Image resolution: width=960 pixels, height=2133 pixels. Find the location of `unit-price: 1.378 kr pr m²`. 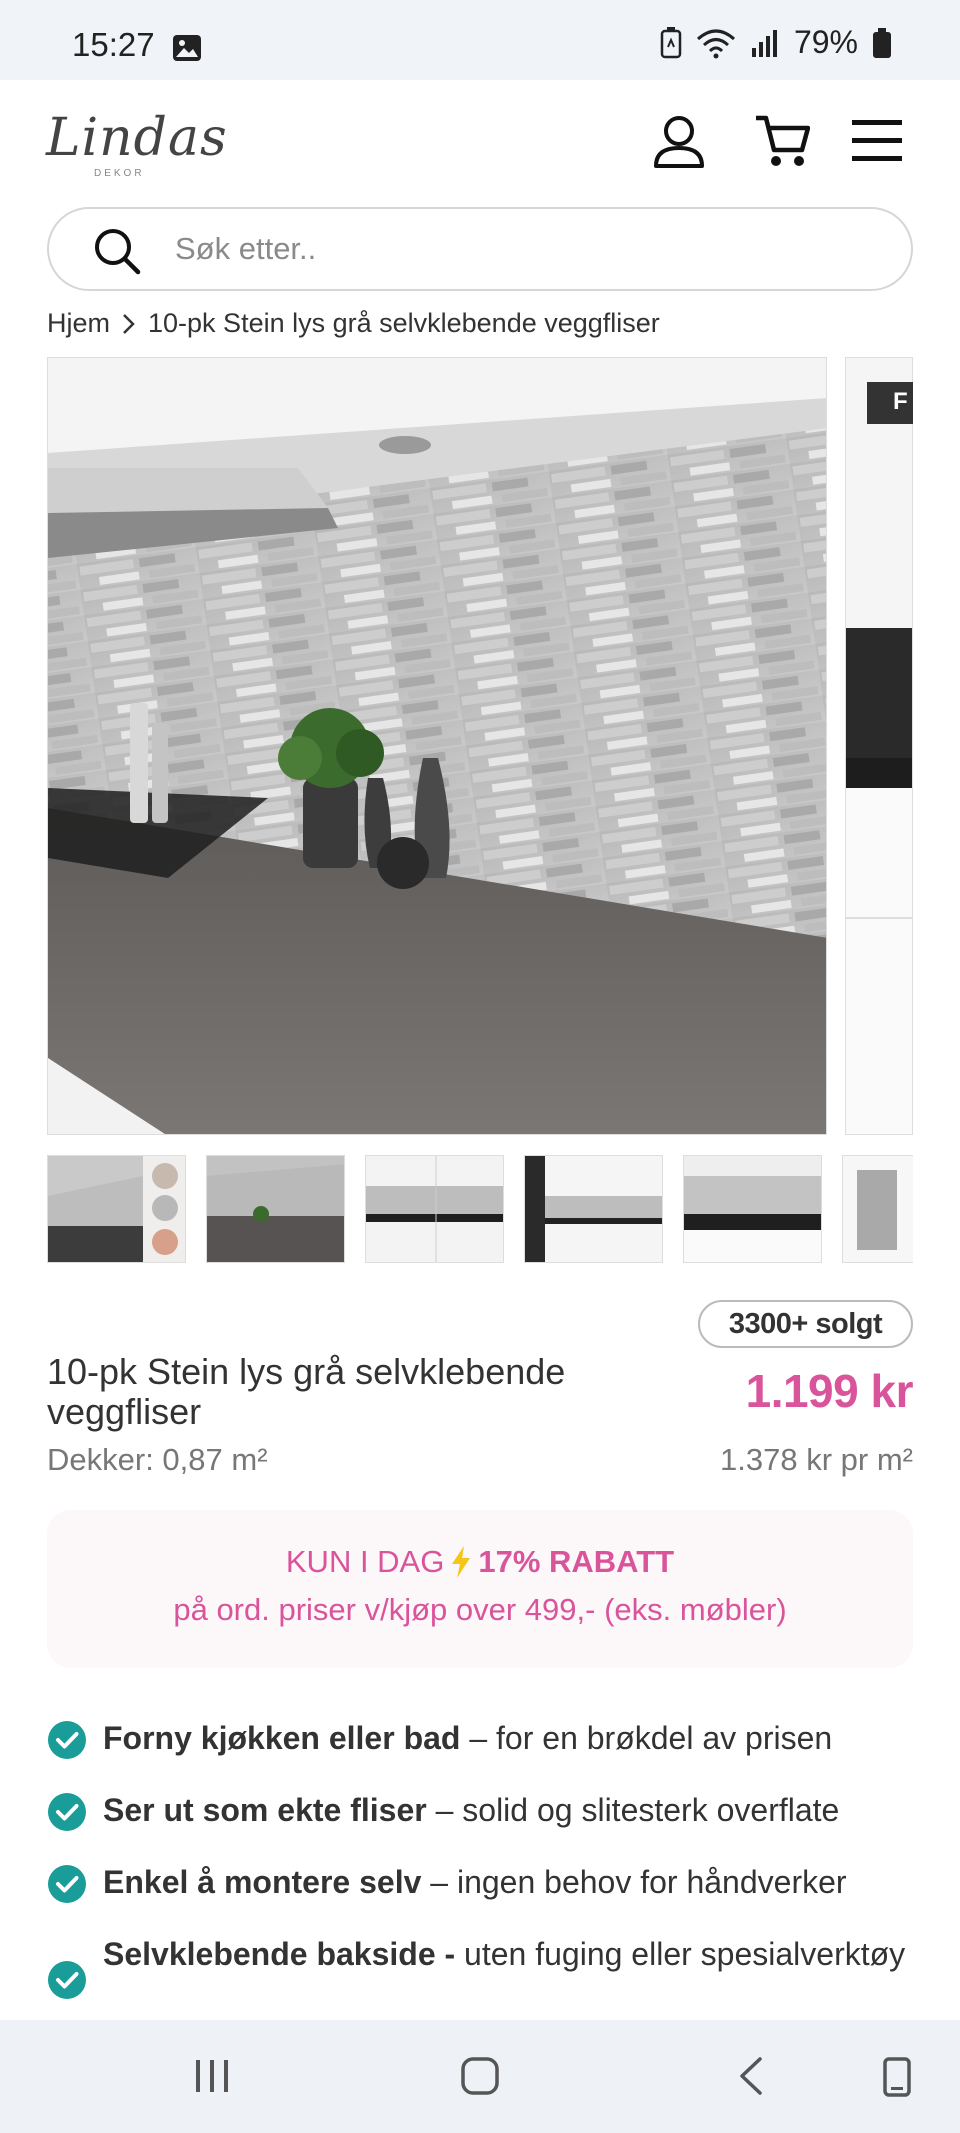

unit-price: 1.378 kr pr m² is located at coordinates (816, 1459).